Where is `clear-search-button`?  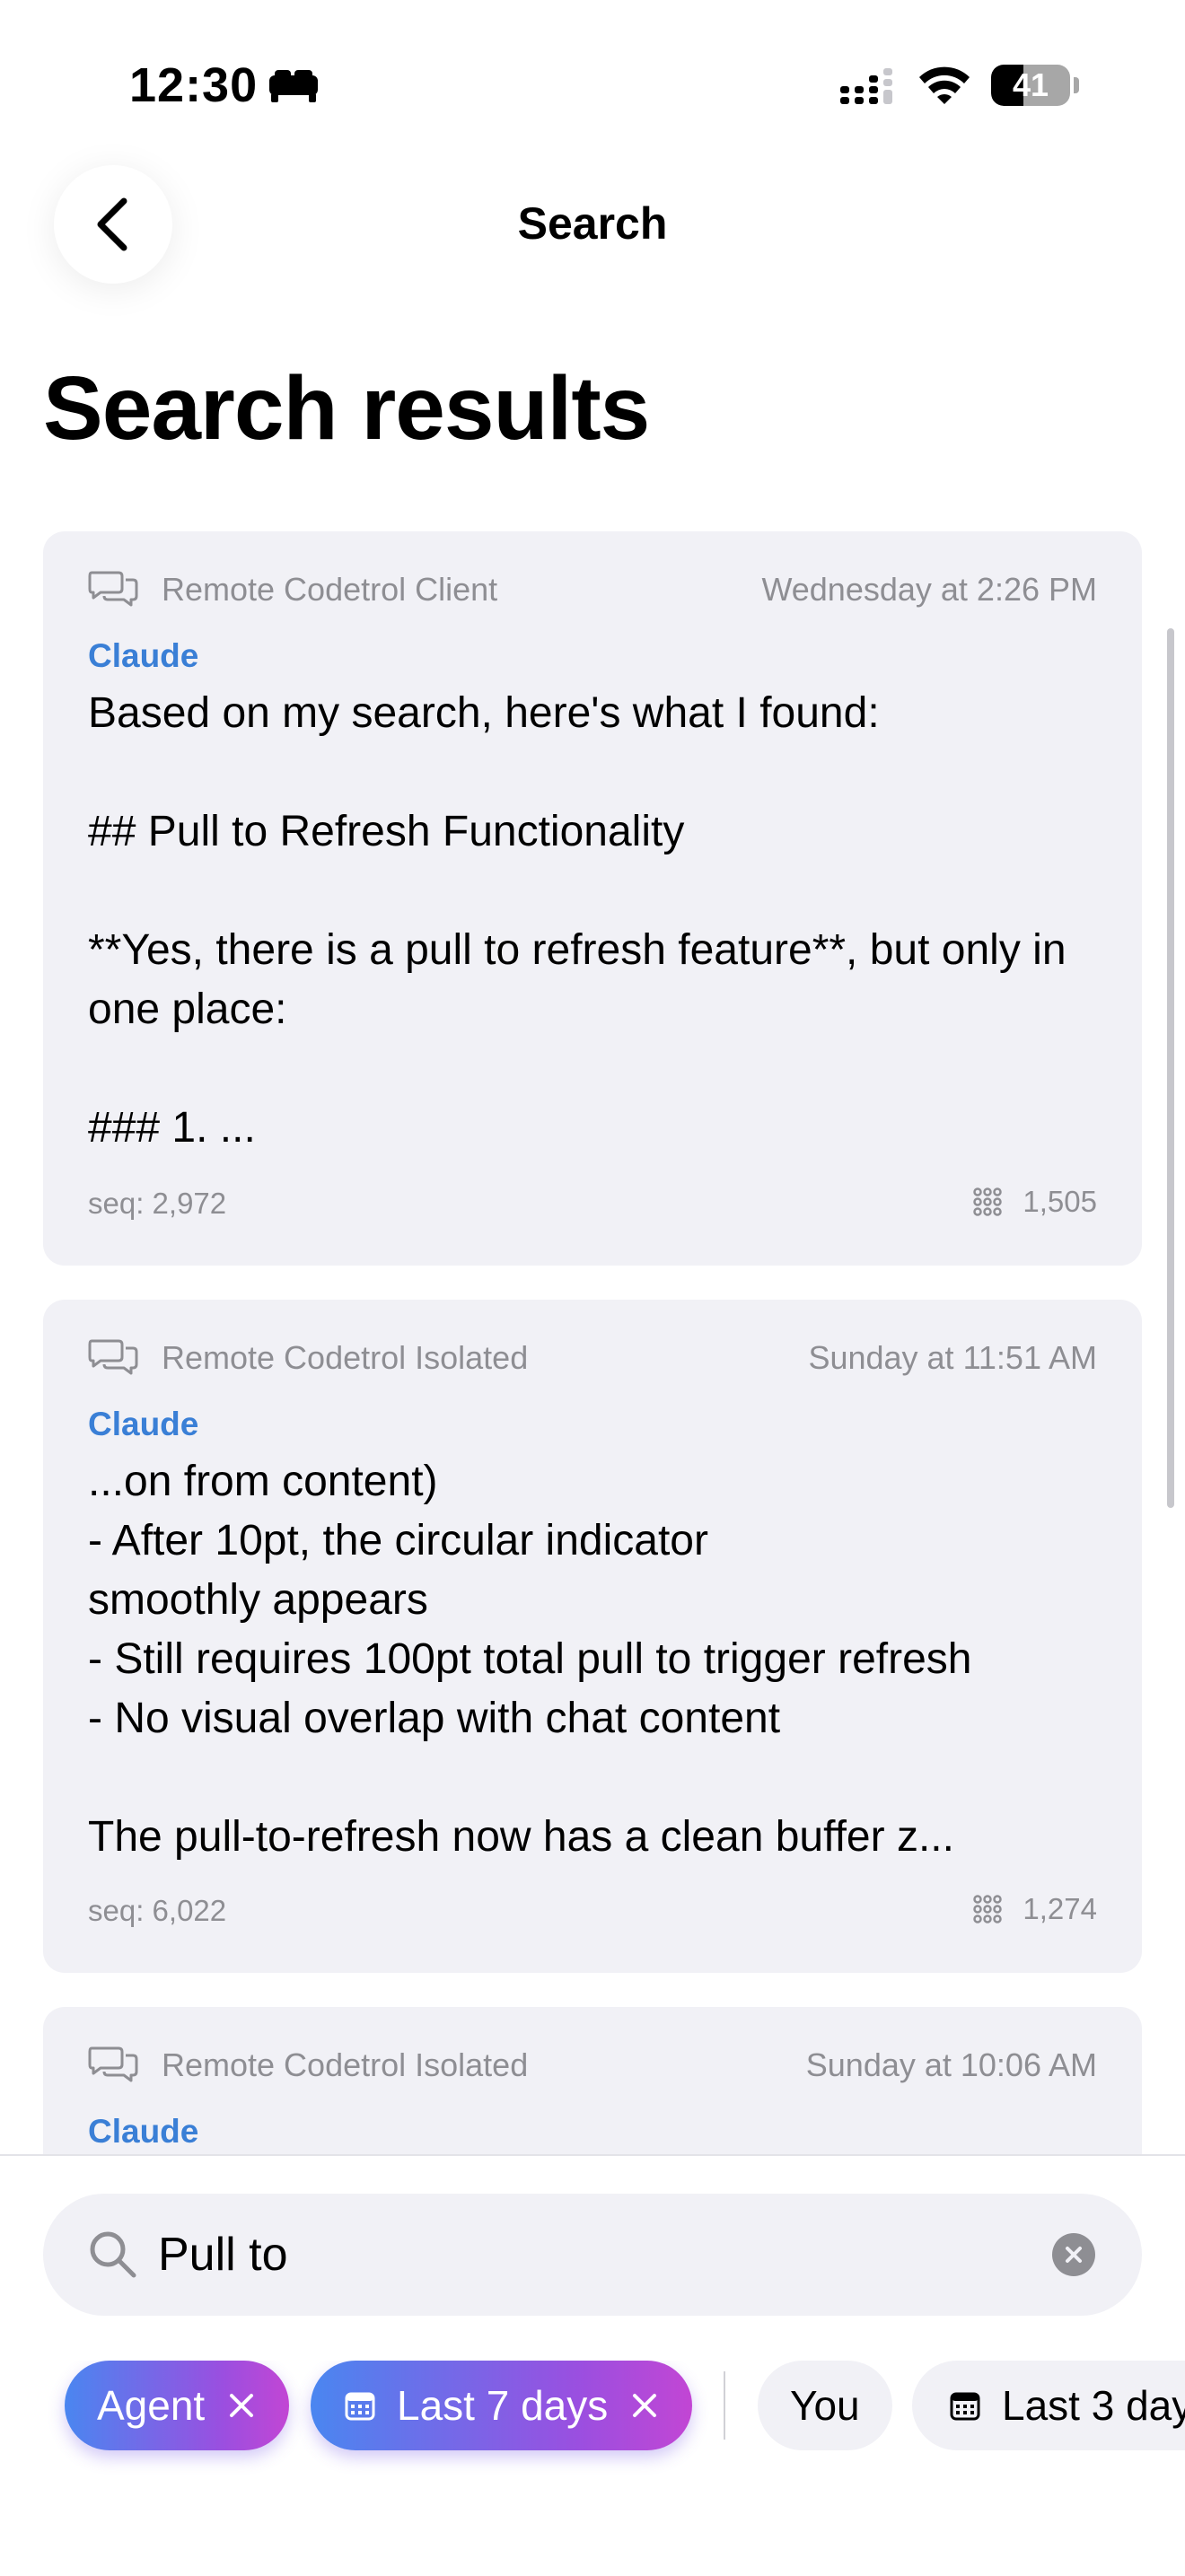
clear-search-button is located at coordinates (1073, 2254).